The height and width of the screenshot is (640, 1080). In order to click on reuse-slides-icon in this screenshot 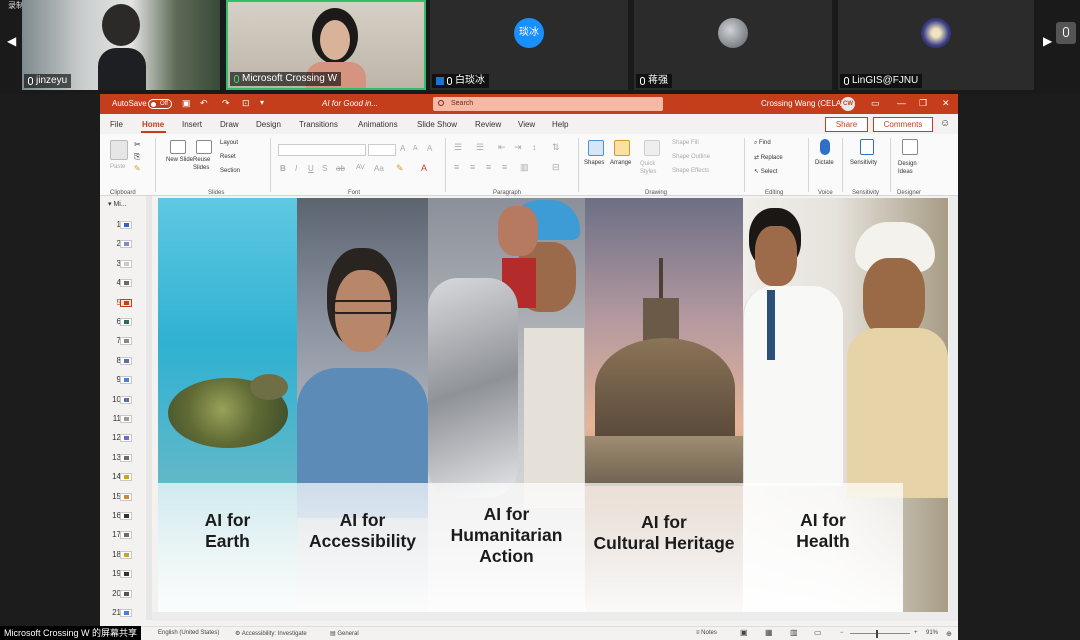, I will do `click(204, 147)`.